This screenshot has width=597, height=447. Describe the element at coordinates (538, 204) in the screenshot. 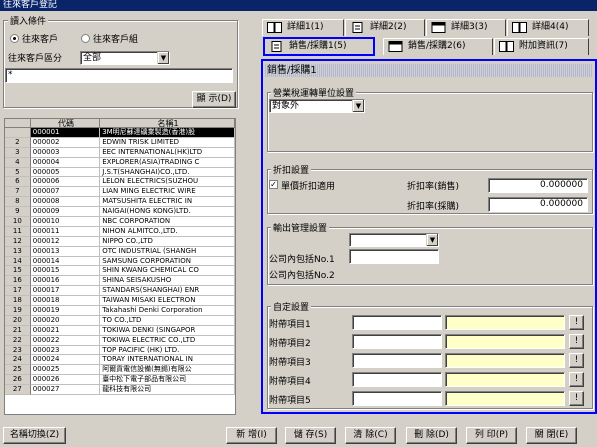

I see `discount-purchase-input: 0.000000` at that location.